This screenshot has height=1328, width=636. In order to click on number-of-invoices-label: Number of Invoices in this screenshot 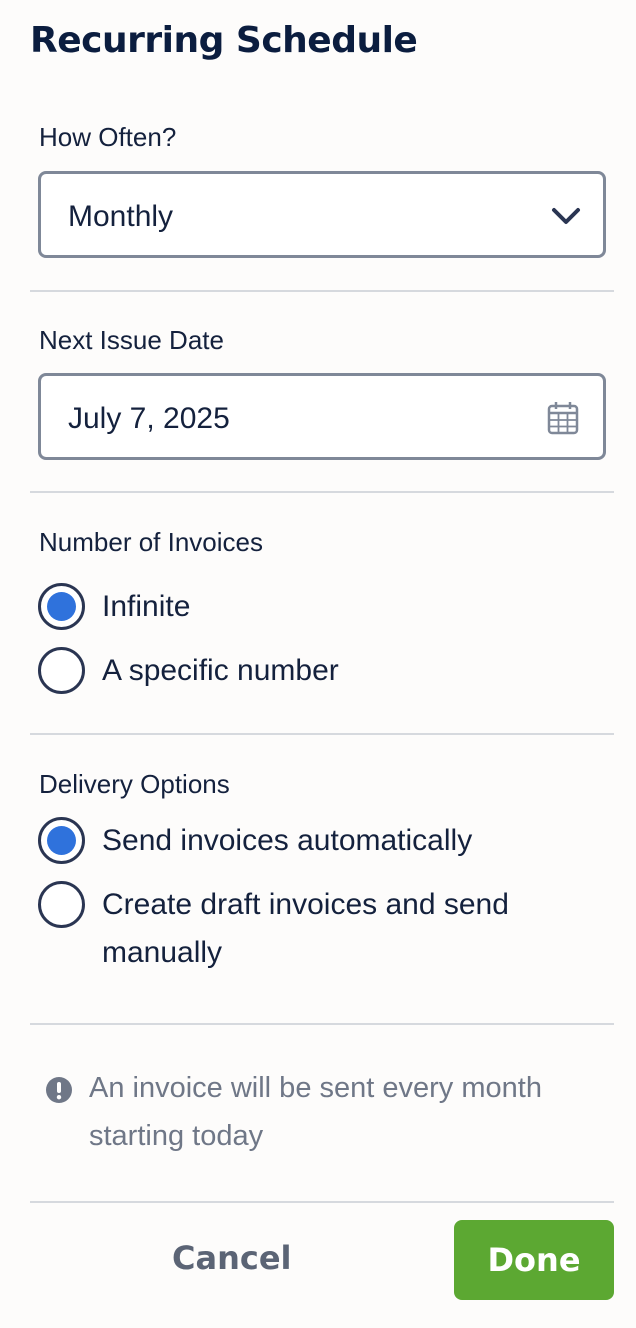, I will do `click(151, 542)`.